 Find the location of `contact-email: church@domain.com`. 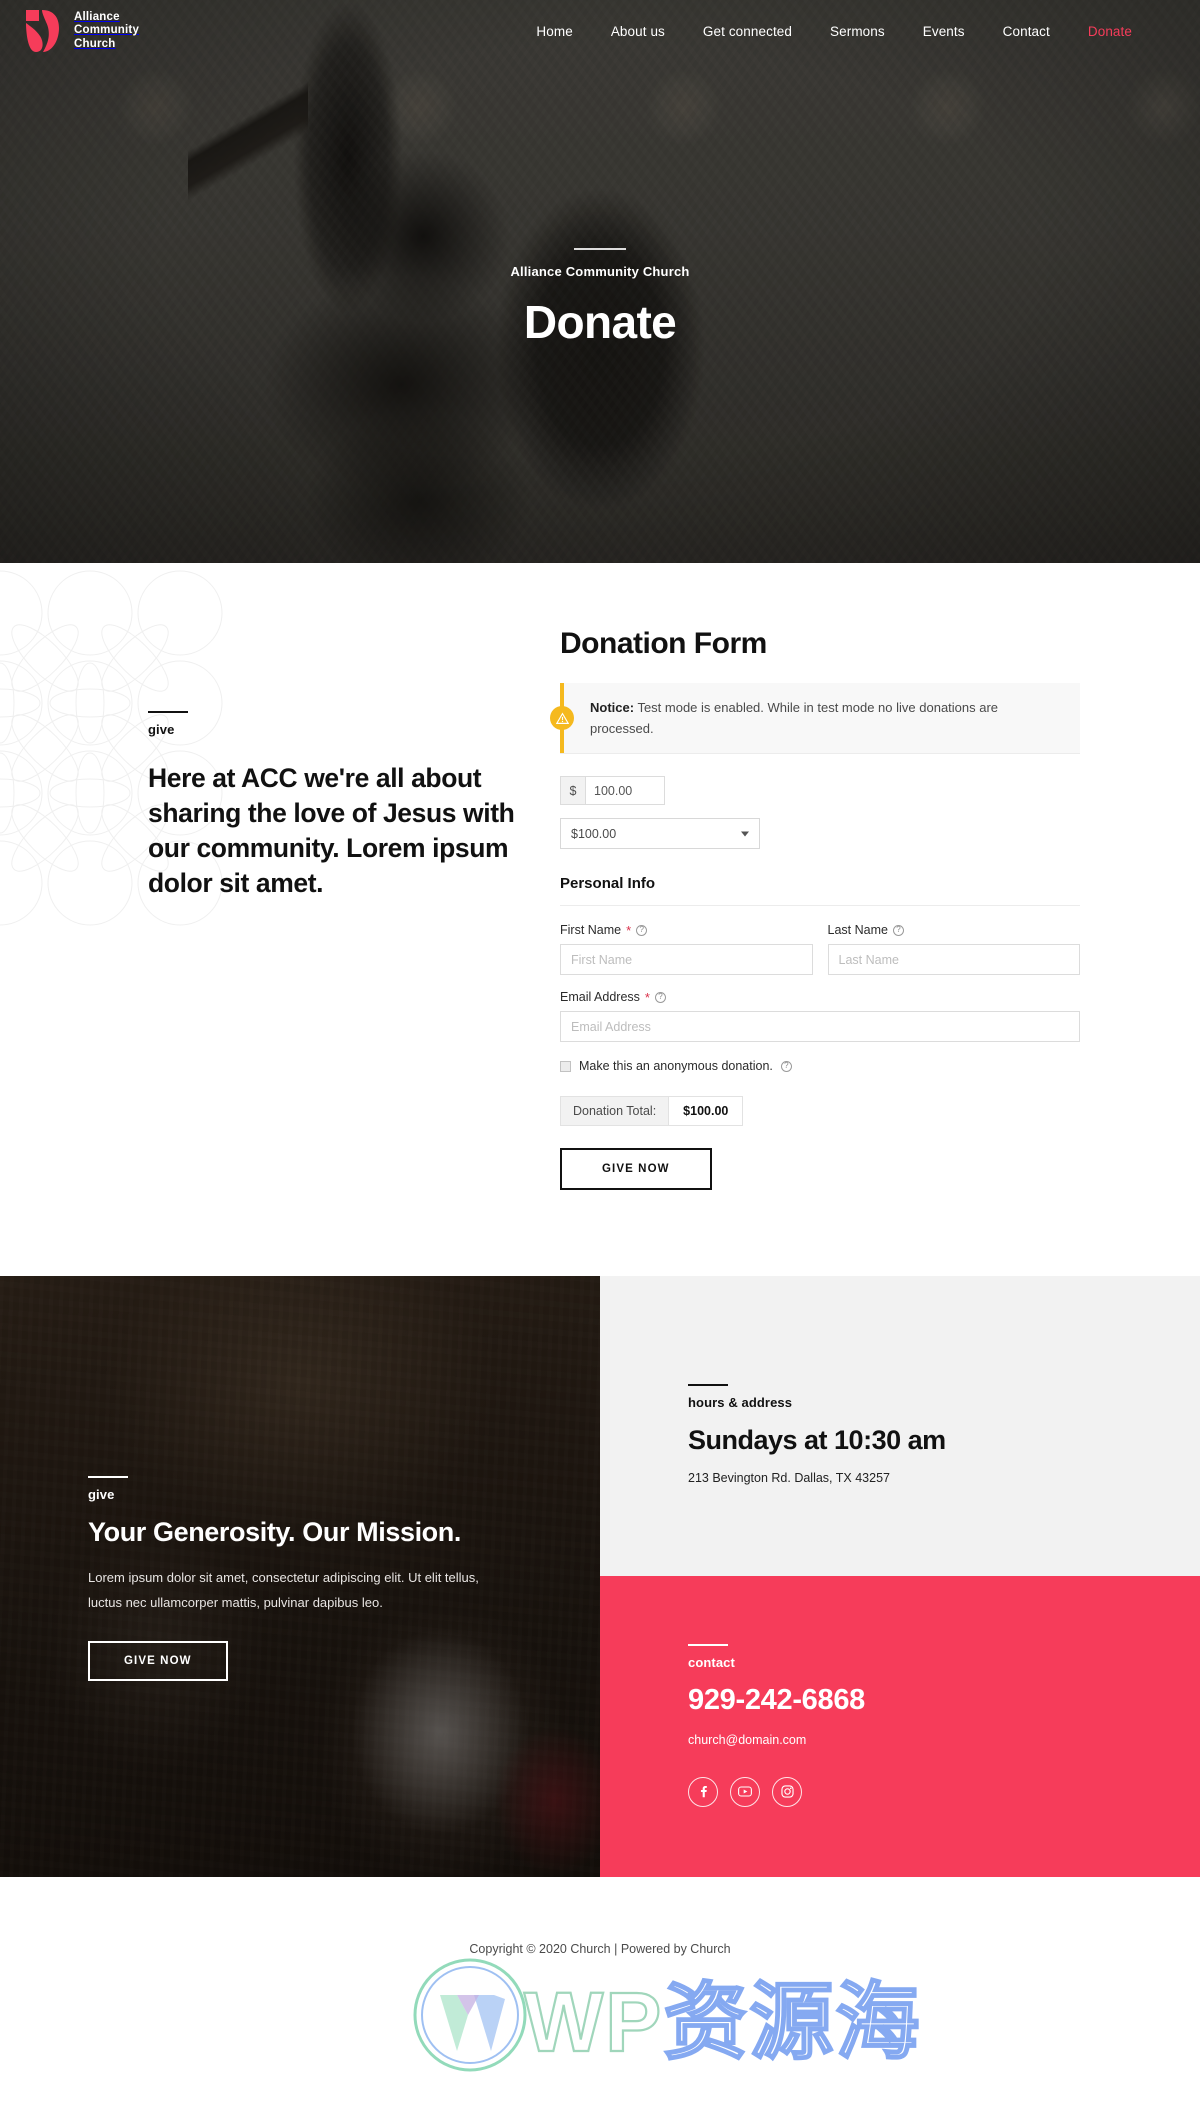

contact-email: church@domain.com is located at coordinates (944, 1740).